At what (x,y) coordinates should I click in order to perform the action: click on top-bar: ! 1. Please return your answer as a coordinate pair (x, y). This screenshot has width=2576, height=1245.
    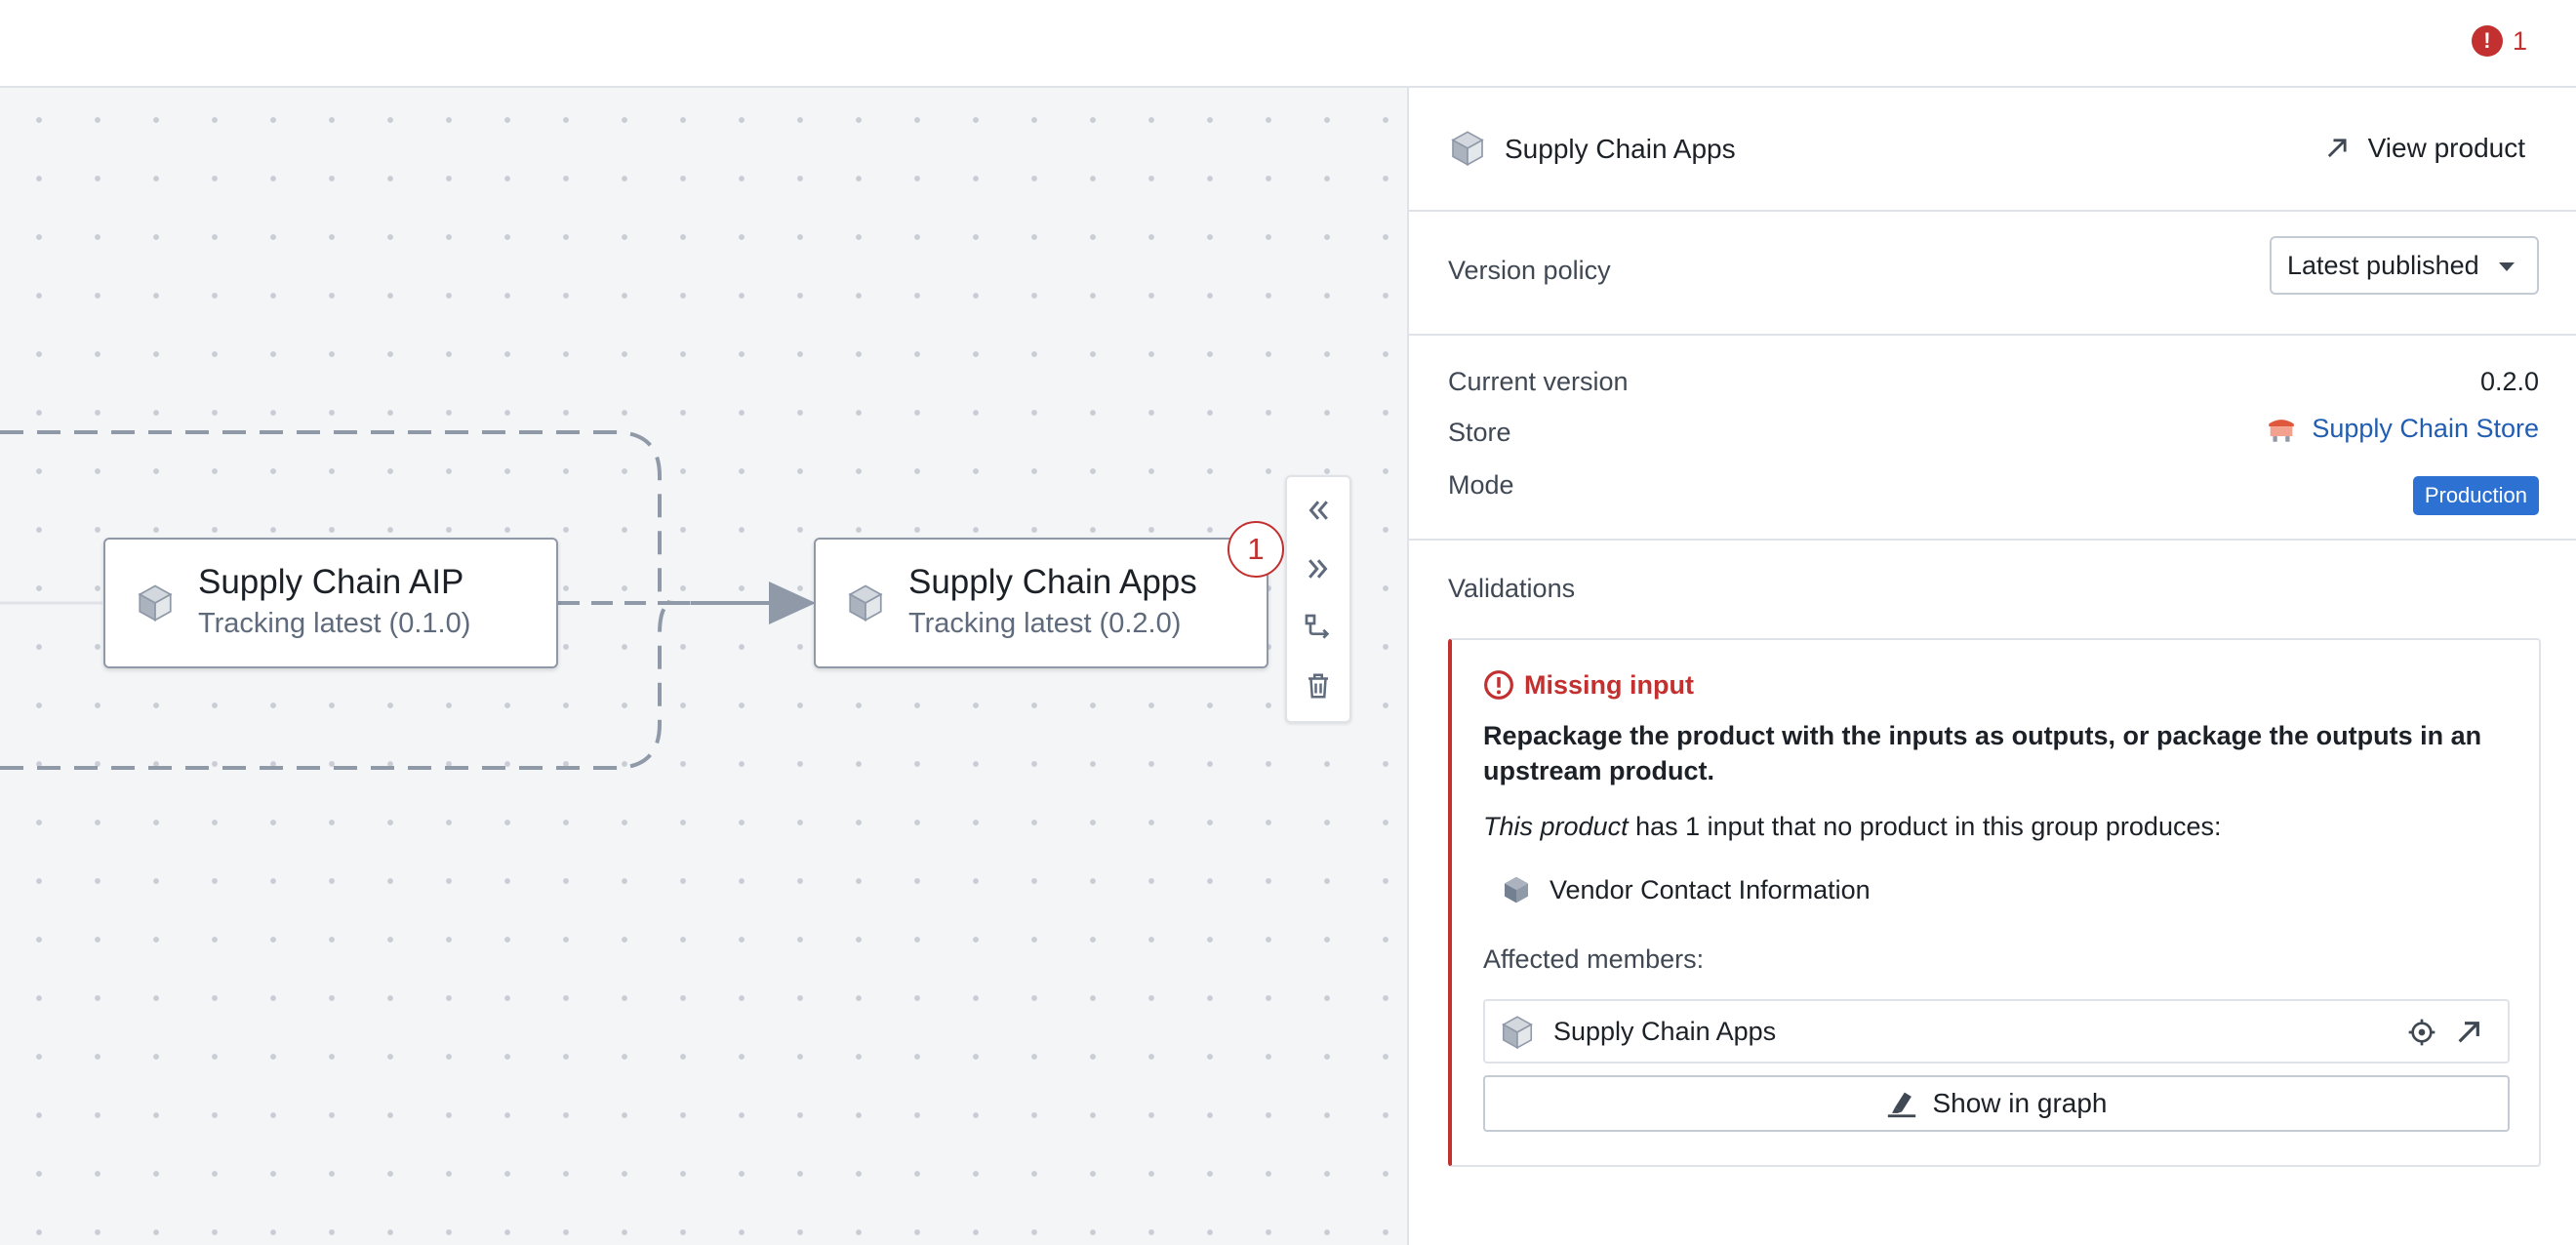
    Looking at the image, I should click on (1288, 44).